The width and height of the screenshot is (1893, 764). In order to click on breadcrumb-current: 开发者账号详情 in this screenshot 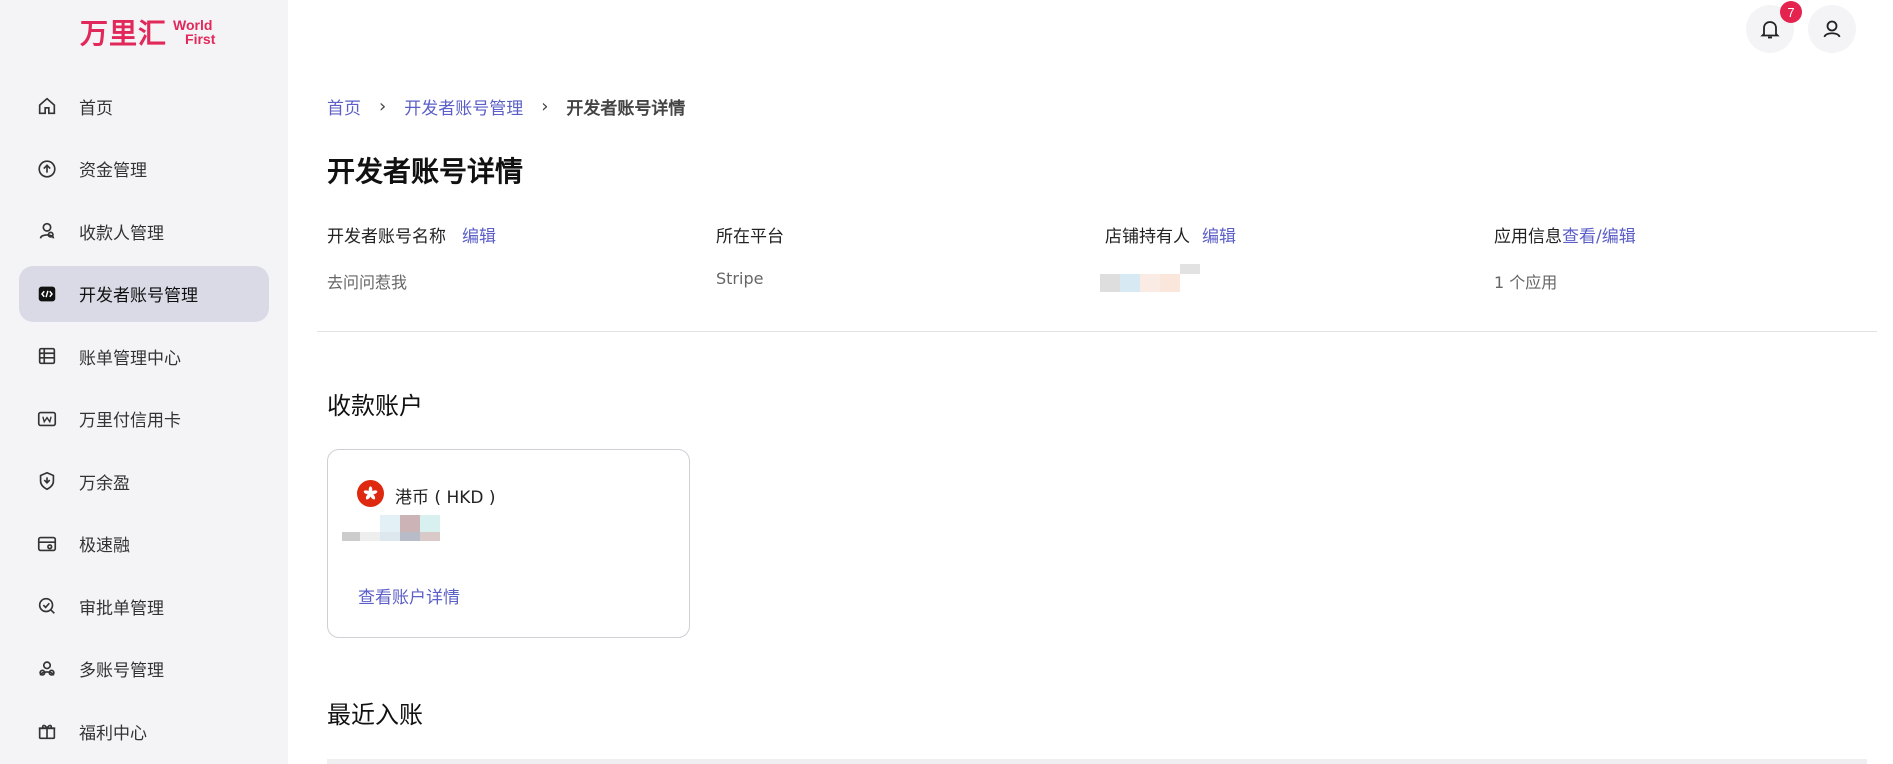, I will do `click(626, 109)`.